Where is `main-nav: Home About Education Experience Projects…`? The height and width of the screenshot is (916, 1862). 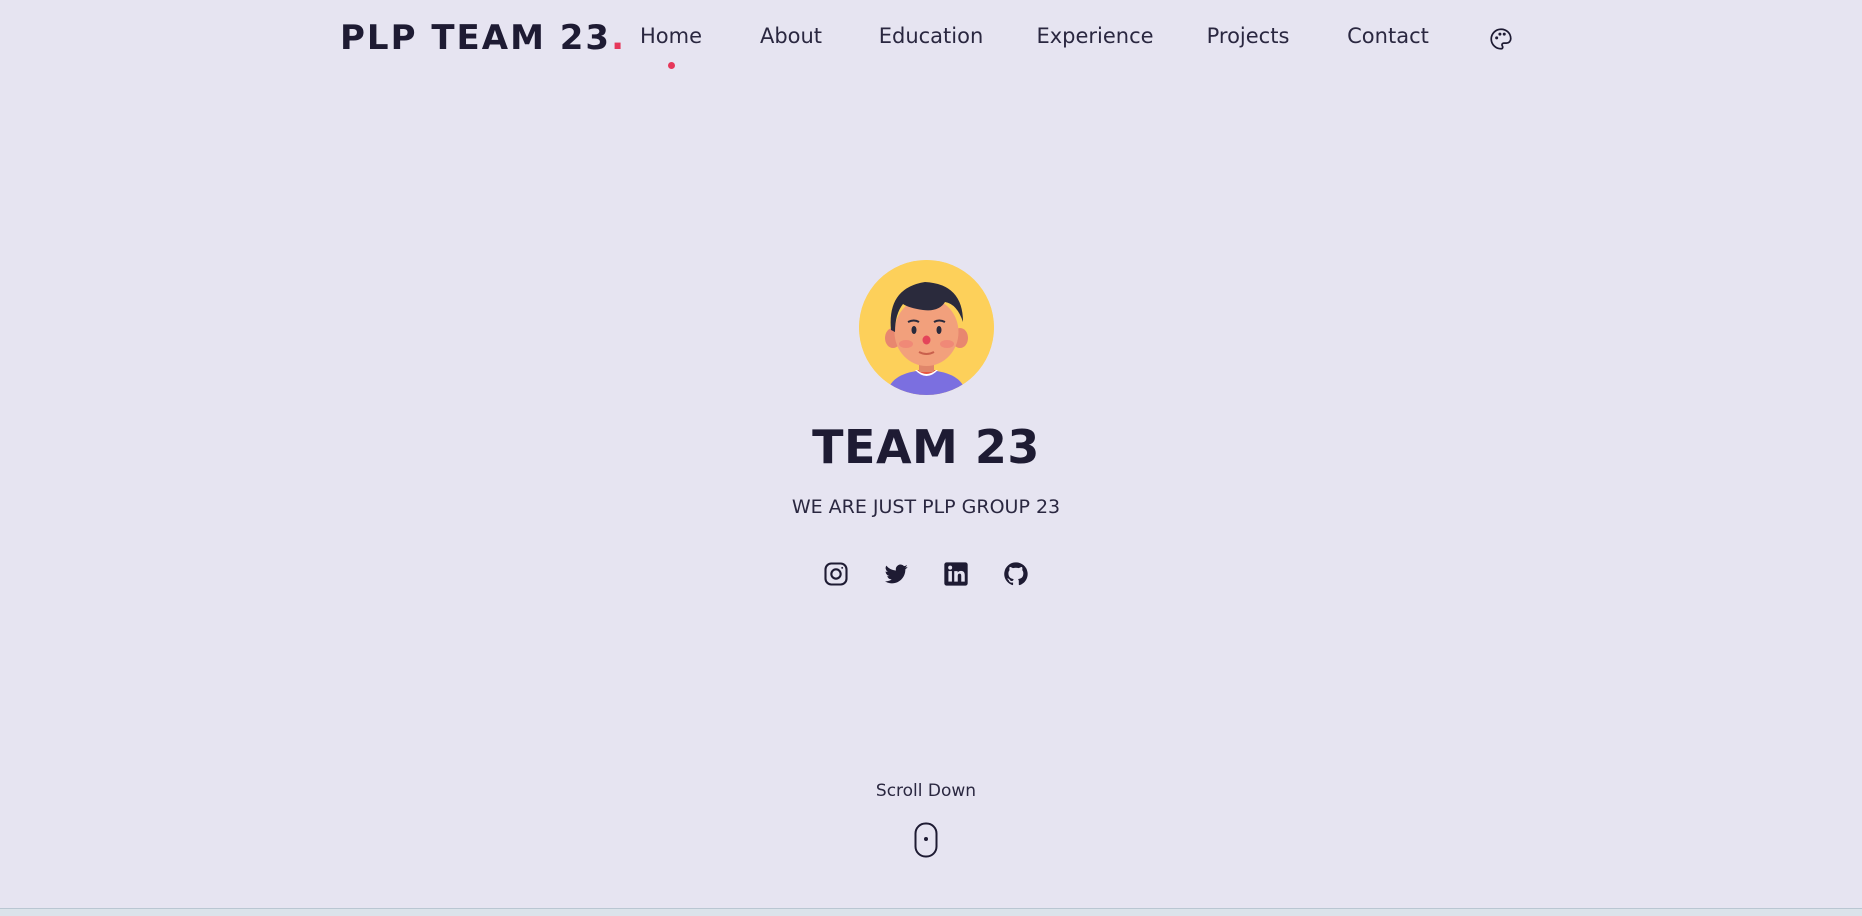
main-nav: Home About Education Experience Projects… is located at coordinates (931, 40).